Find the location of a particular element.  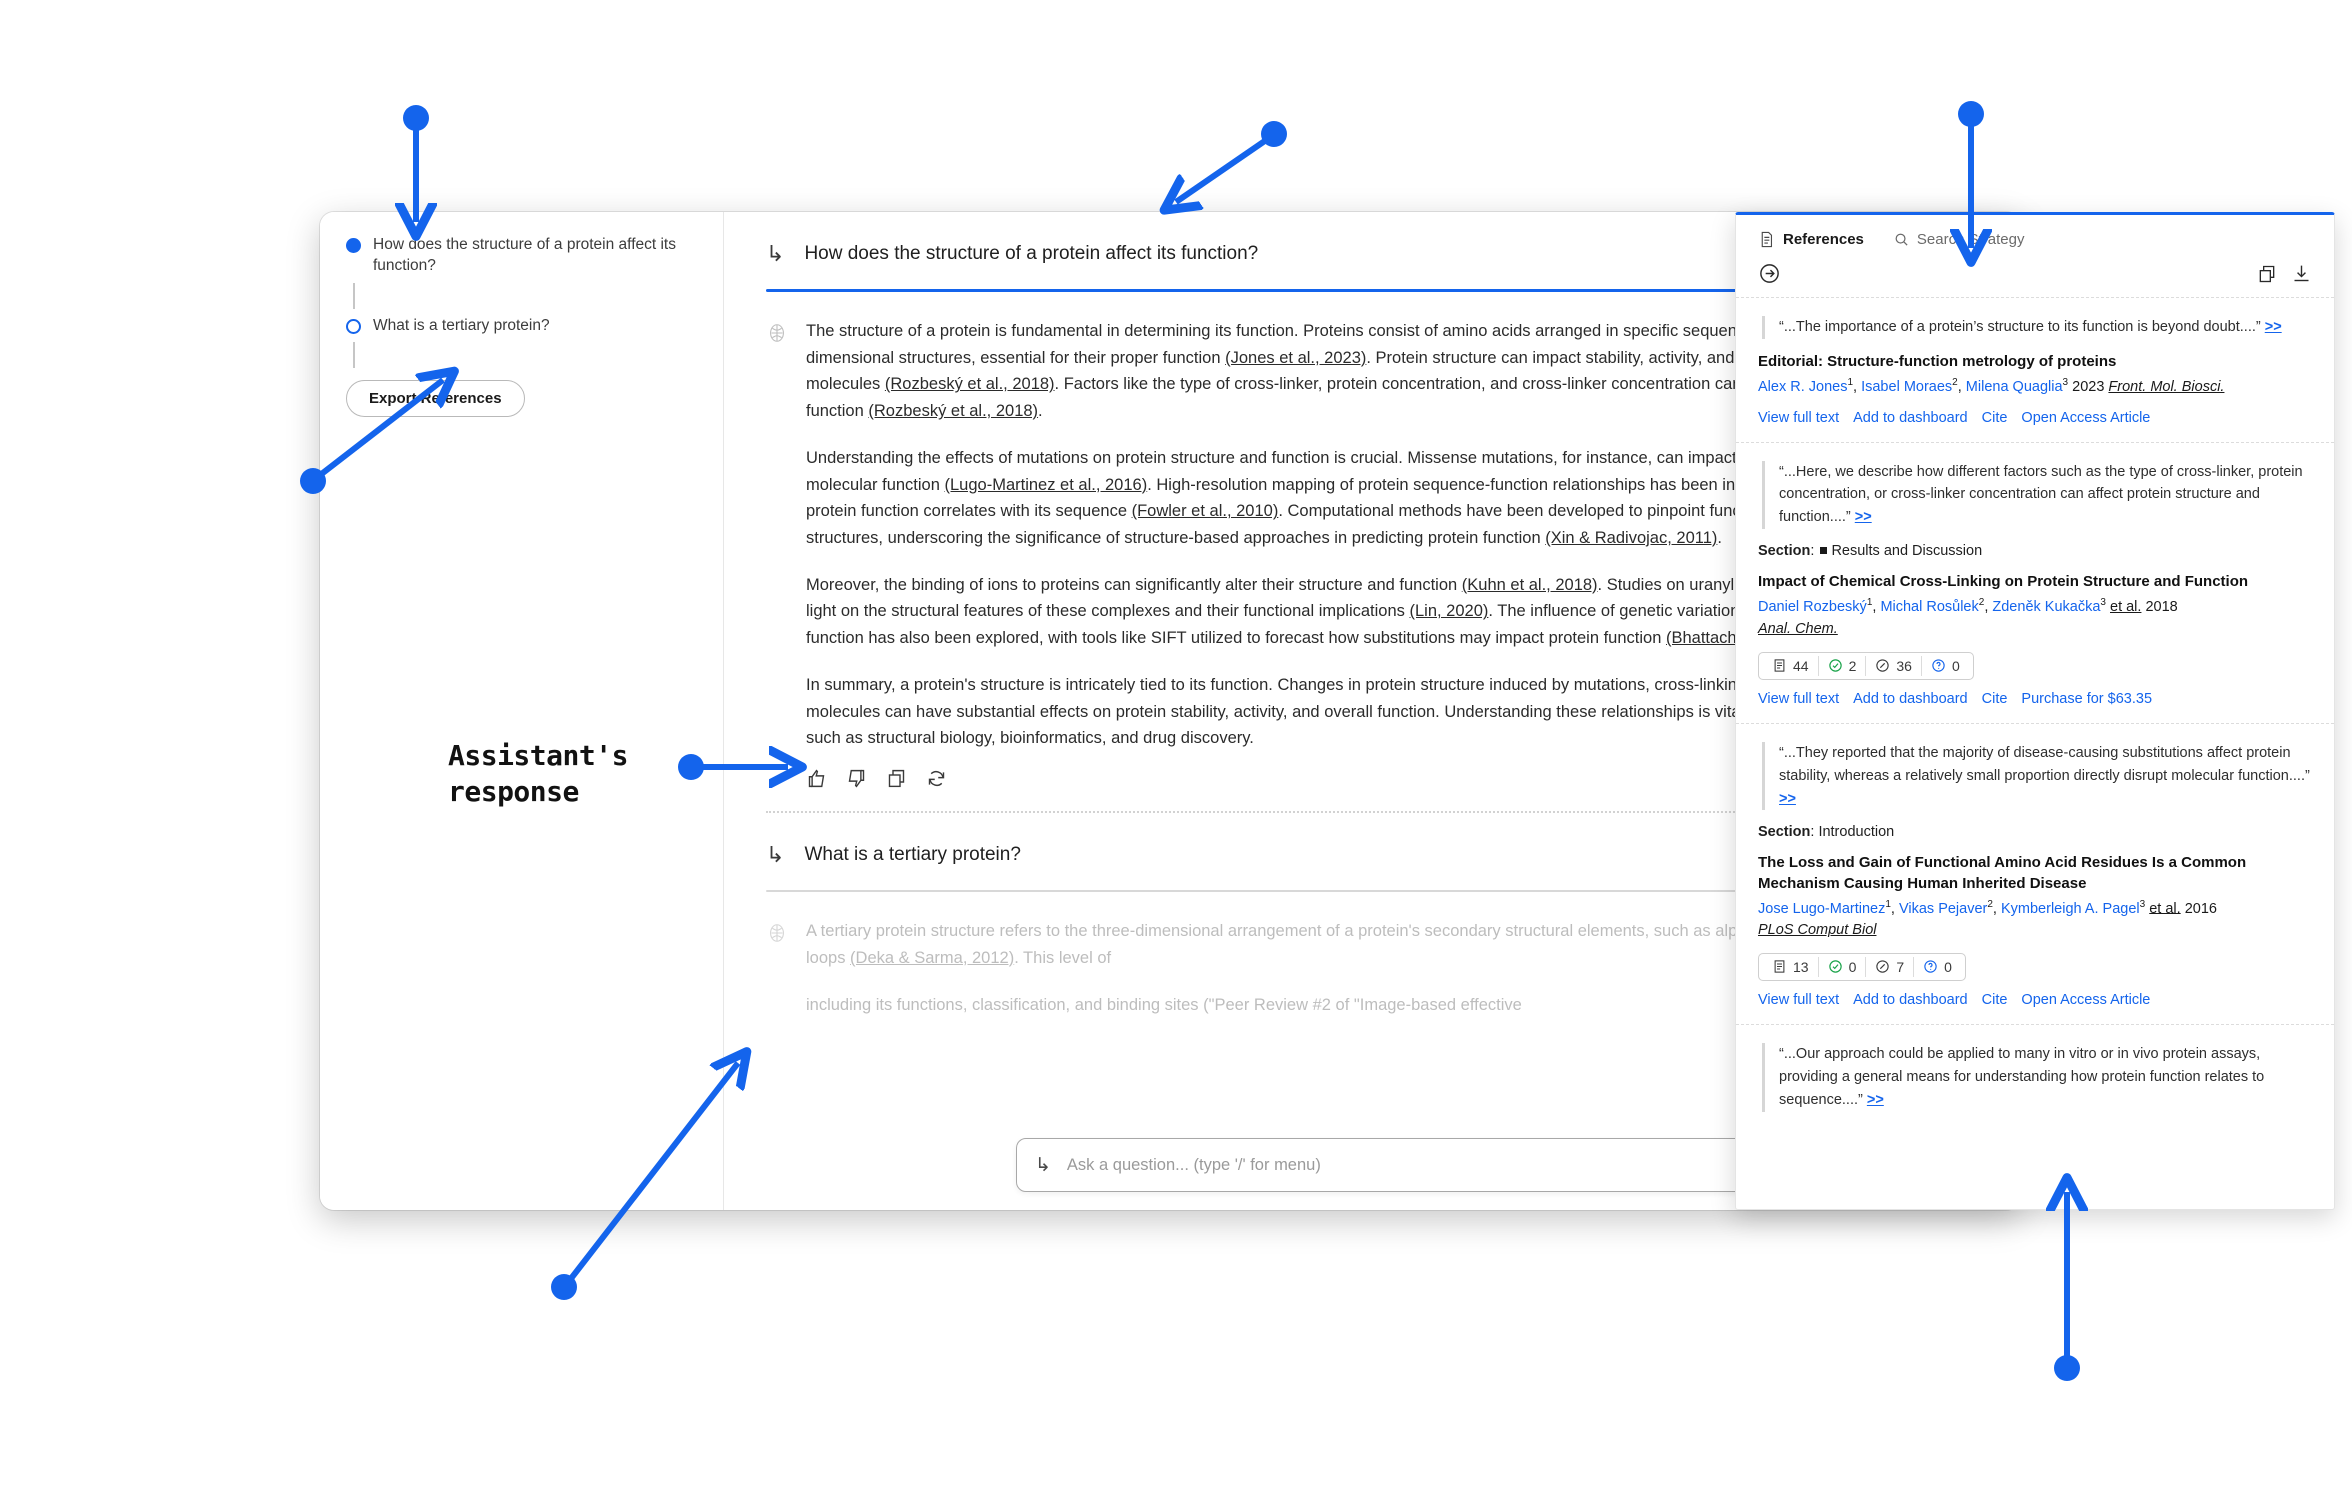

inline-citation: (Lin, 2020) is located at coordinates (1449, 611).